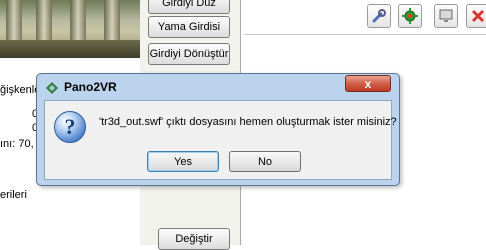 The height and width of the screenshot is (250, 486). I want to click on no-button: No, so click(265, 161).